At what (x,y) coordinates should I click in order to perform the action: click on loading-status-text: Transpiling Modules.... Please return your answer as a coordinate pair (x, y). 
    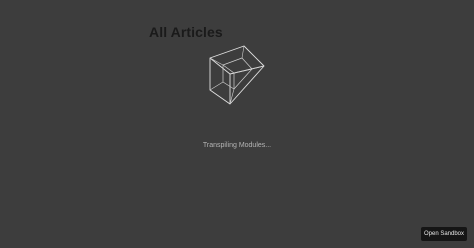
    Looking at the image, I should click on (237, 145).